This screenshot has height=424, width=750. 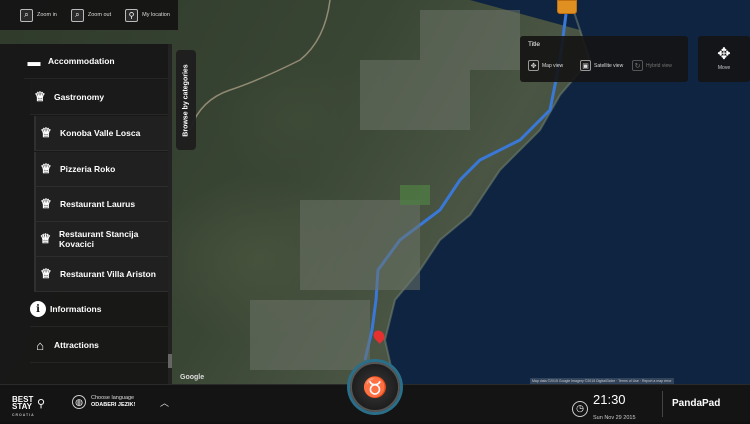 I want to click on clock-date: Sun Nov 29 2015, so click(x=614, y=418).